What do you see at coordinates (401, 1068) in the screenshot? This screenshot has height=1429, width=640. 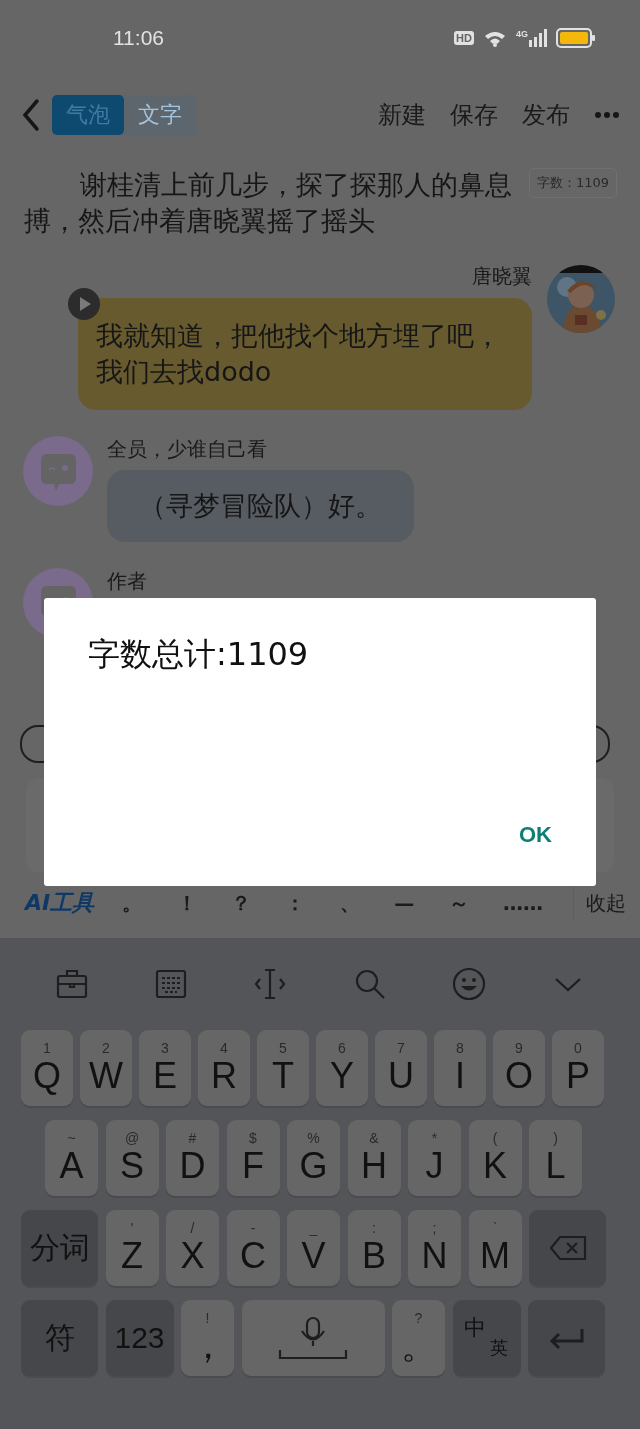 I see `keyboard-key: 7 U` at bounding box center [401, 1068].